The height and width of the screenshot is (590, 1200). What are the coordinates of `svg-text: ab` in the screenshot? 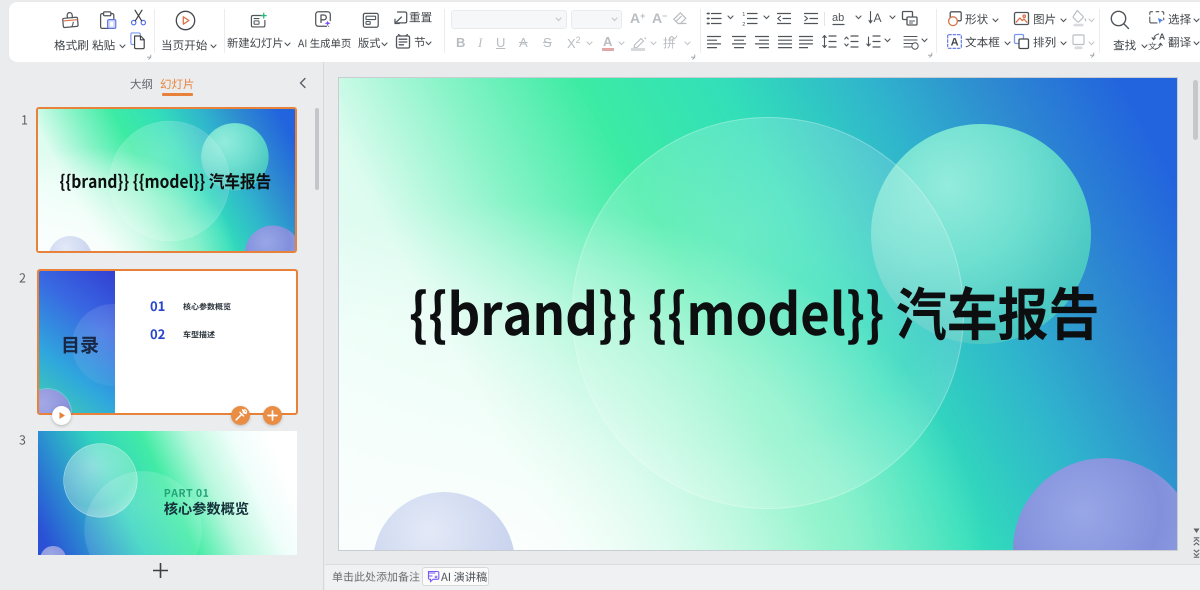 It's located at (838, 18).